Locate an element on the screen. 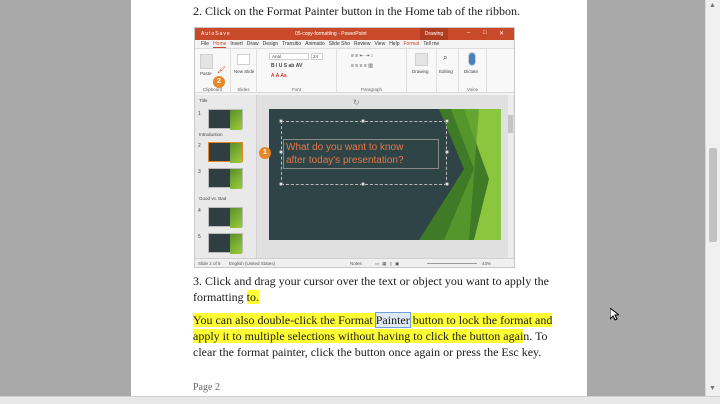 Image resolution: width=720 pixels, height=404 pixels. scroll-up-icon: ▲ is located at coordinates (712, 5).